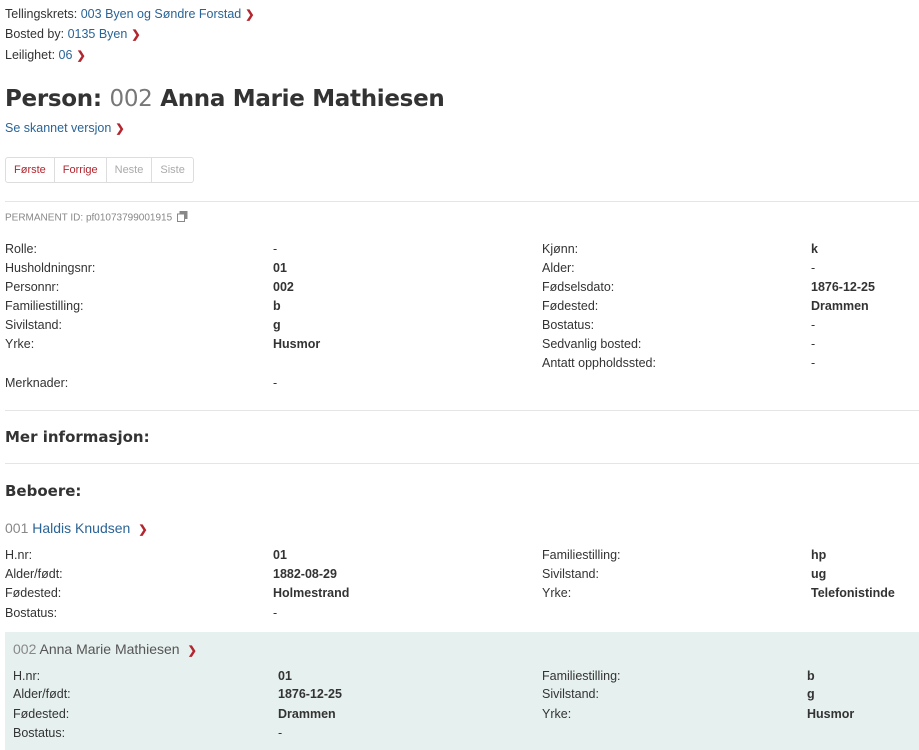 The width and height of the screenshot is (919, 750). Describe the element at coordinates (66, 55) in the screenshot. I see `breadcrumb-link-leilighet: 06` at that location.